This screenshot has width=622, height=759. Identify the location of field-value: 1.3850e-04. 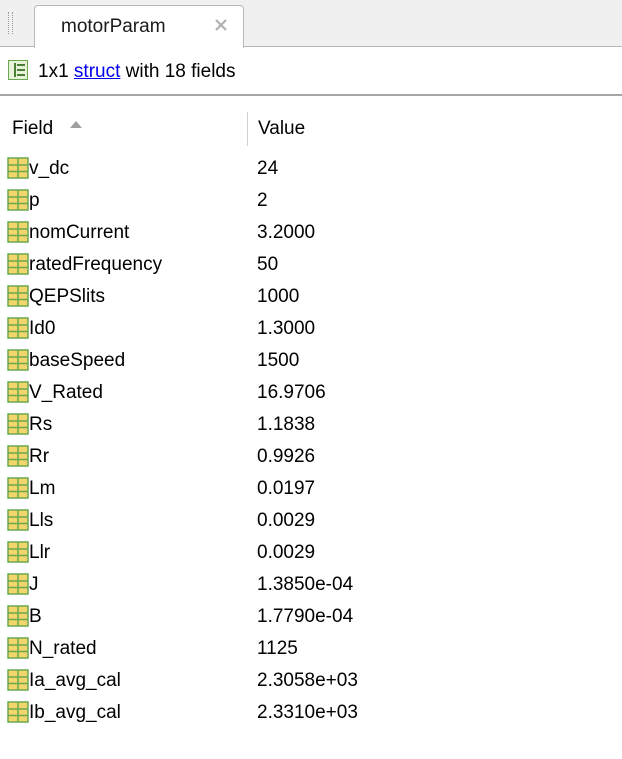
(305, 585).